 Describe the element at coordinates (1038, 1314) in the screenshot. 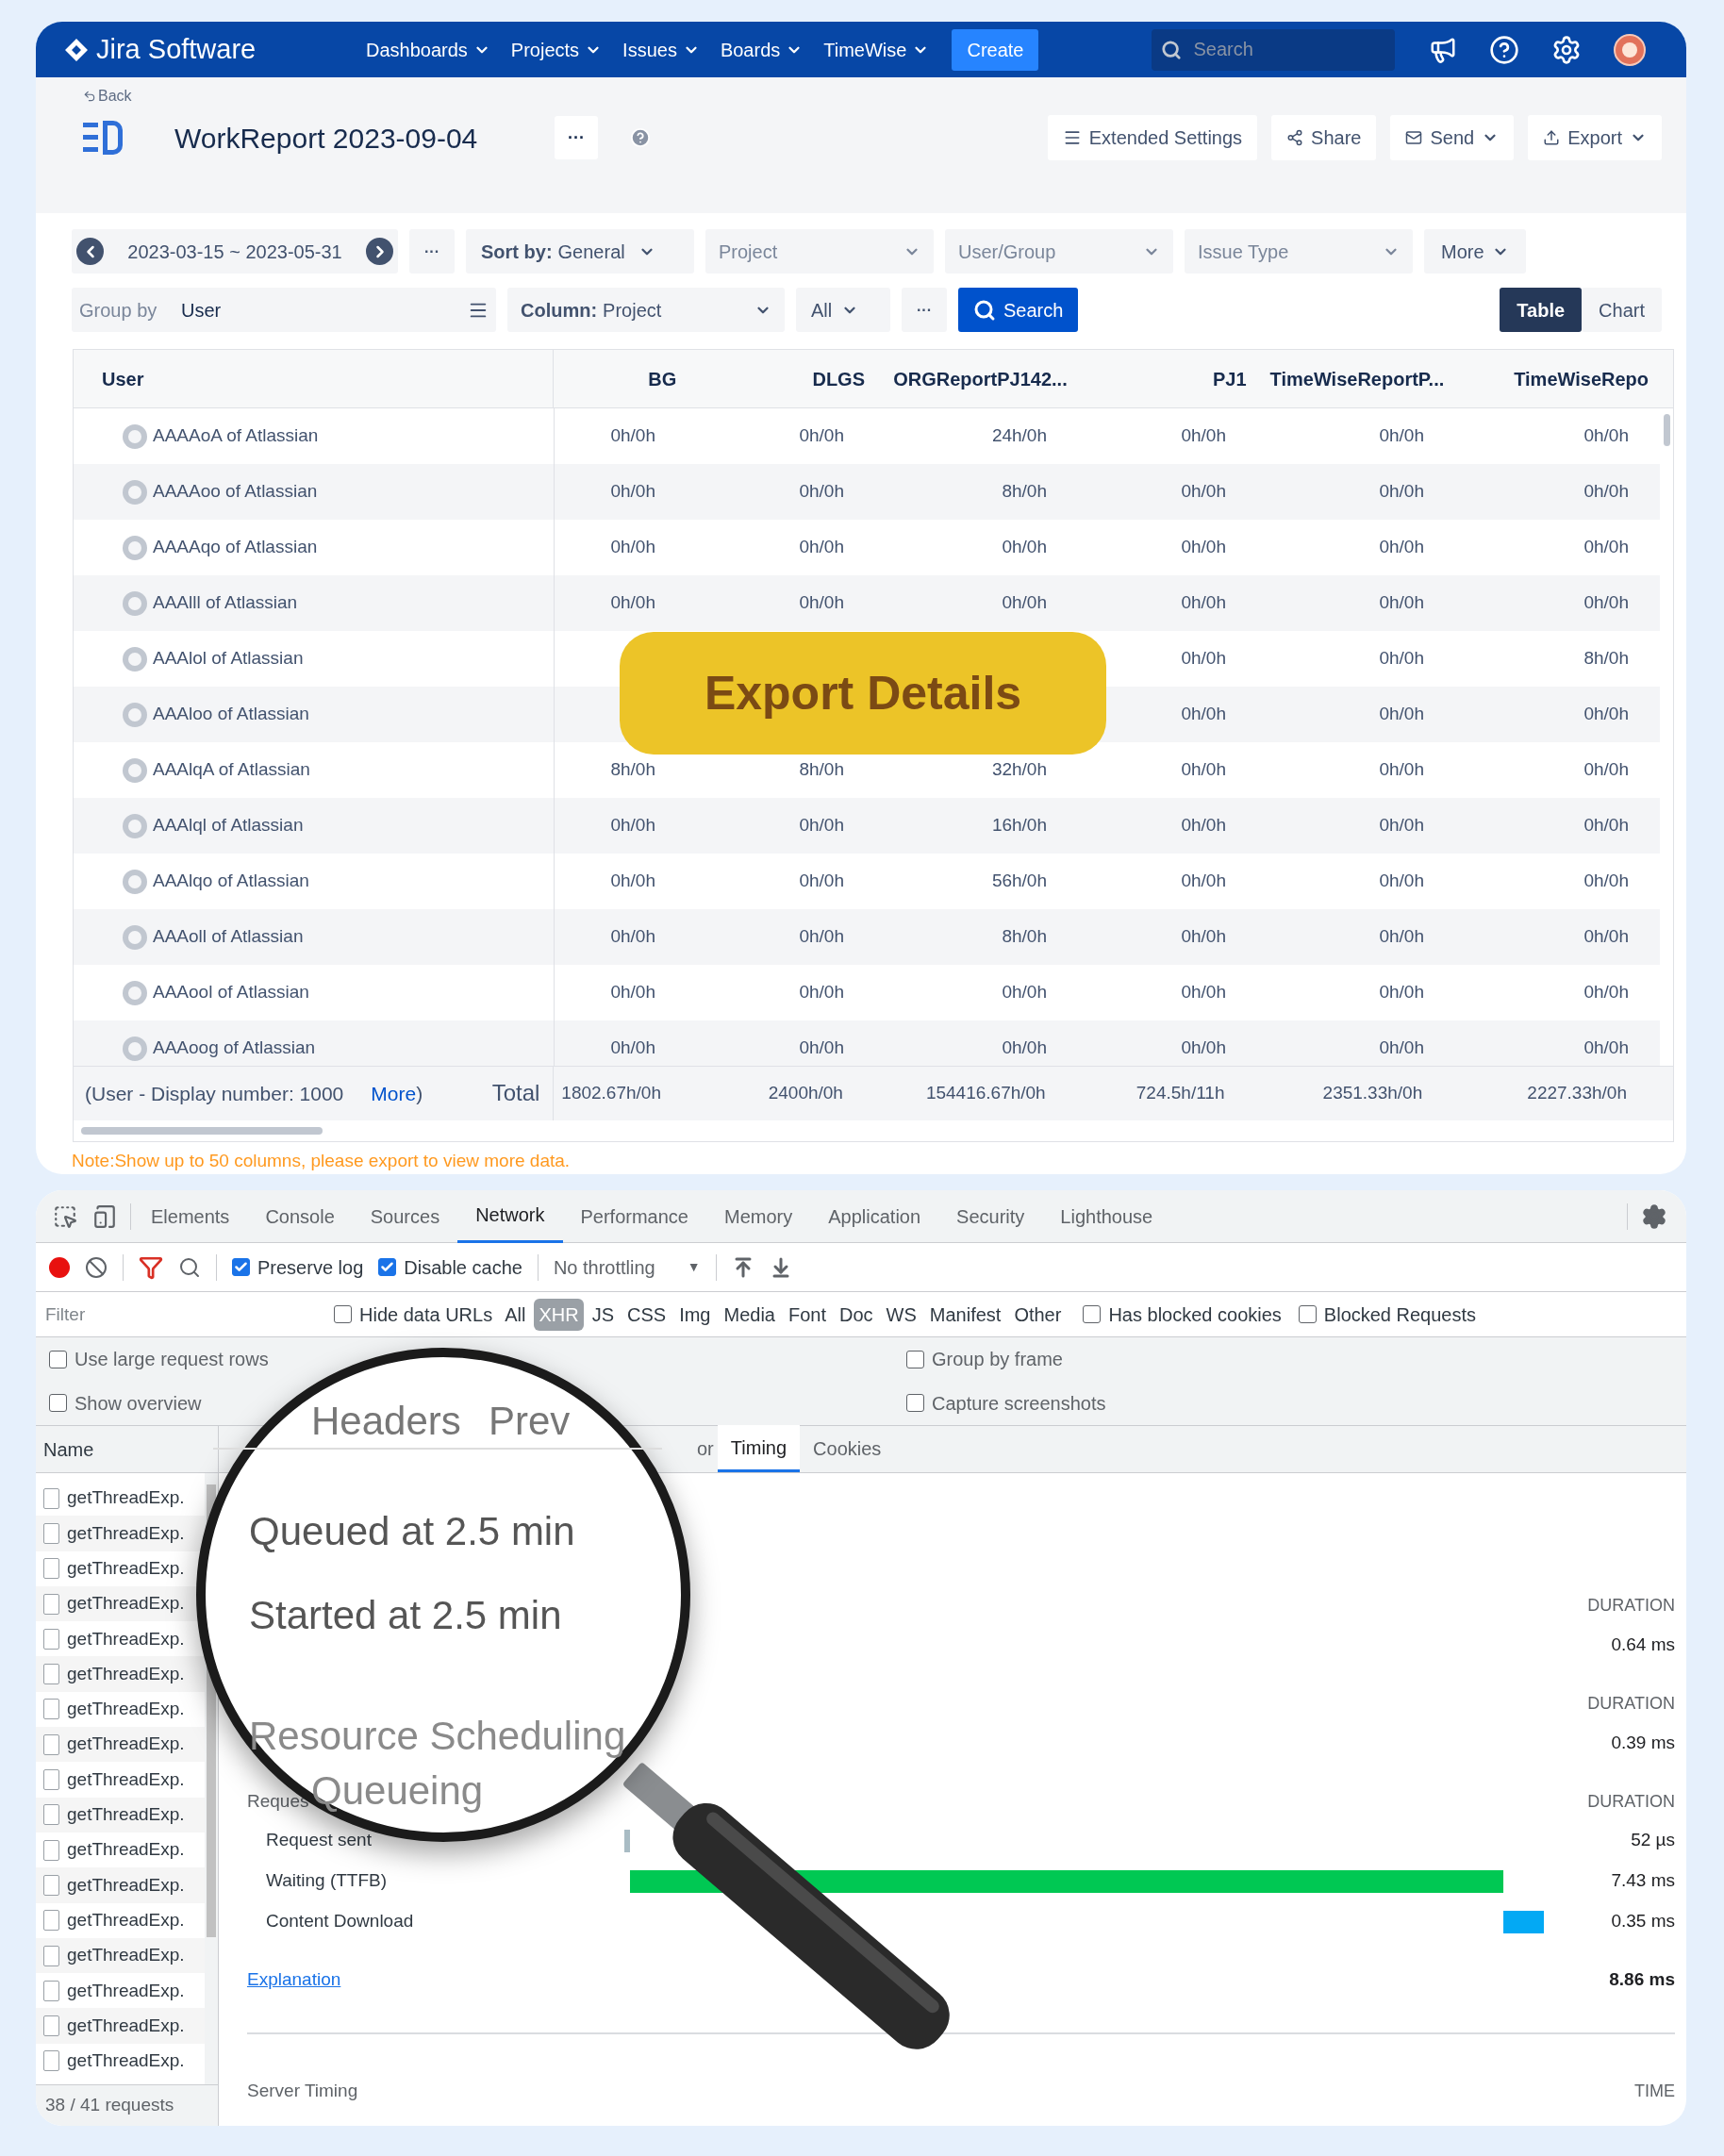

I see `type-filter: Other` at that location.